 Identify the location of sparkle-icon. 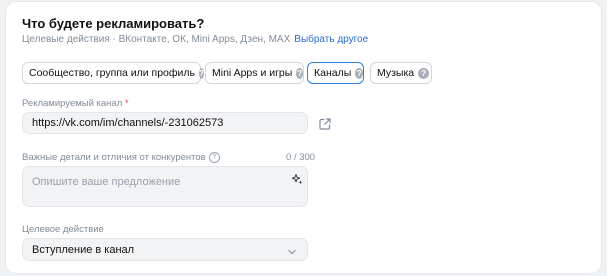
(297, 179).